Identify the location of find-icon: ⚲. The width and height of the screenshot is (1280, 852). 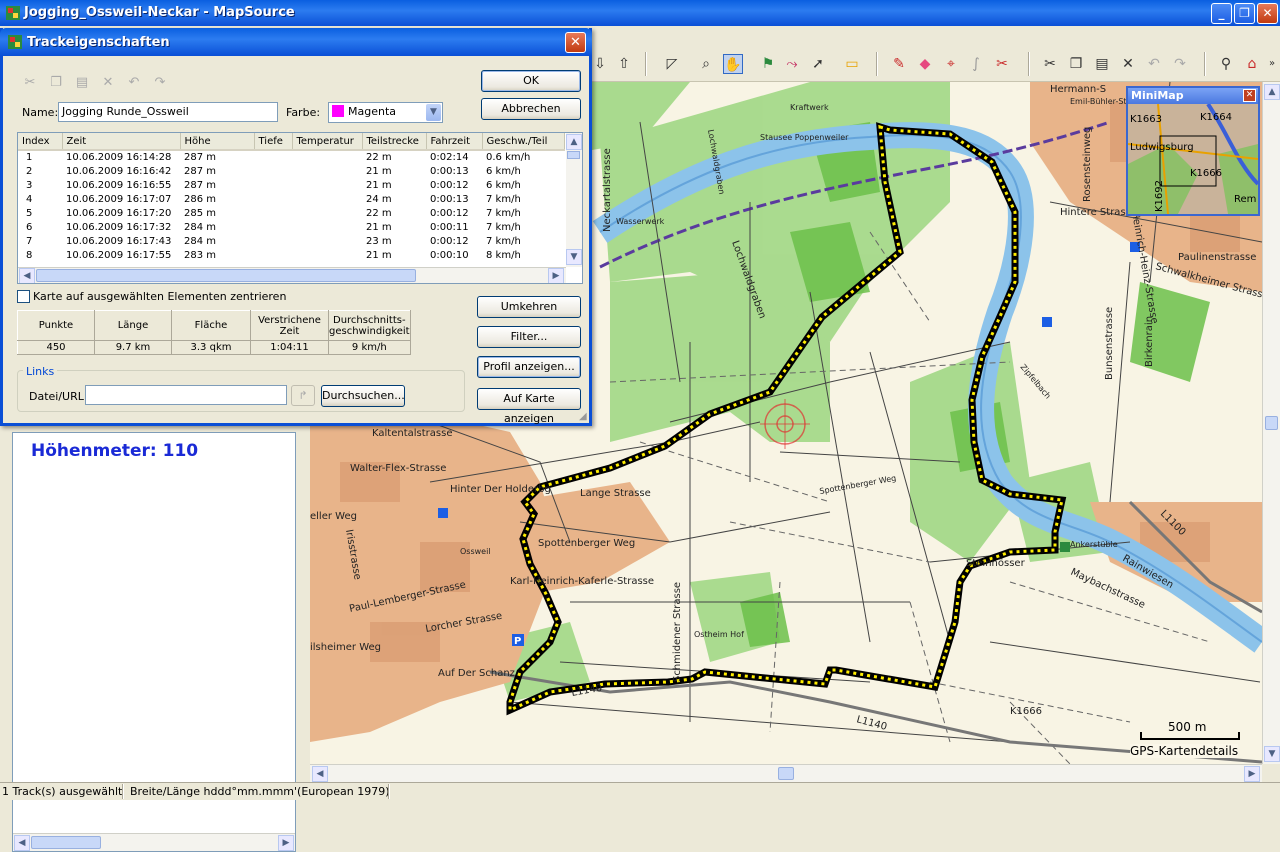
(1226, 64).